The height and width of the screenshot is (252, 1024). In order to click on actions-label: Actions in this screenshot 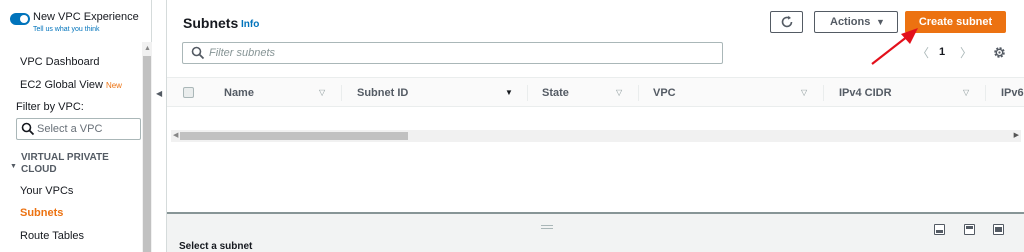, I will do `click(850, 22)`.